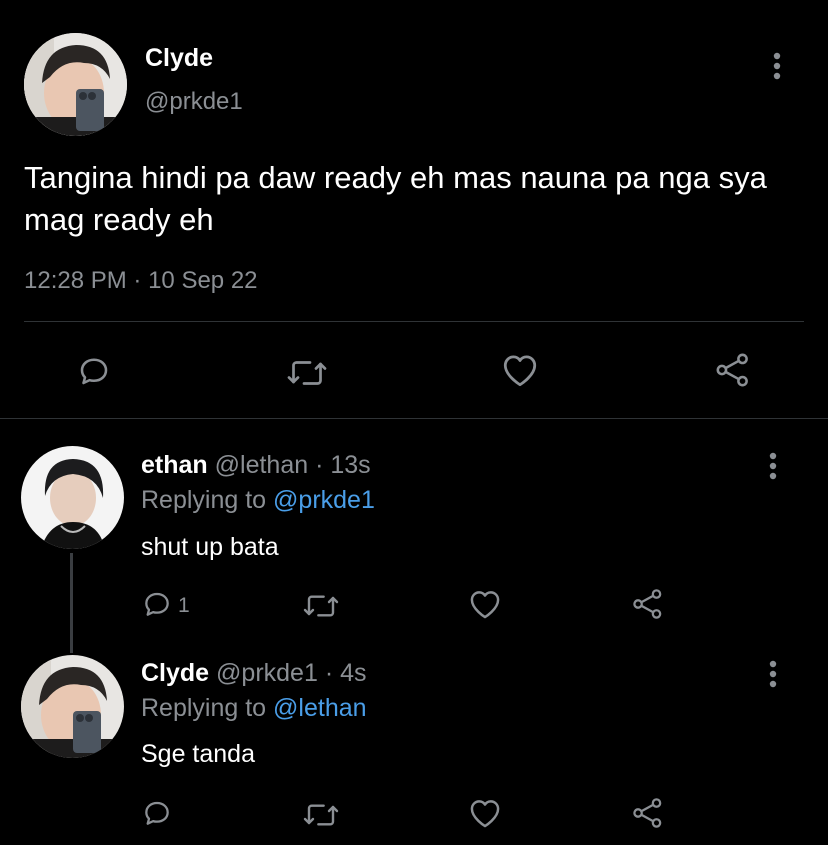  What do you see at coordinates (175, 673) in the screenshot?
I see `reply-author-name: Clyde` at bounding box center [175, 673].